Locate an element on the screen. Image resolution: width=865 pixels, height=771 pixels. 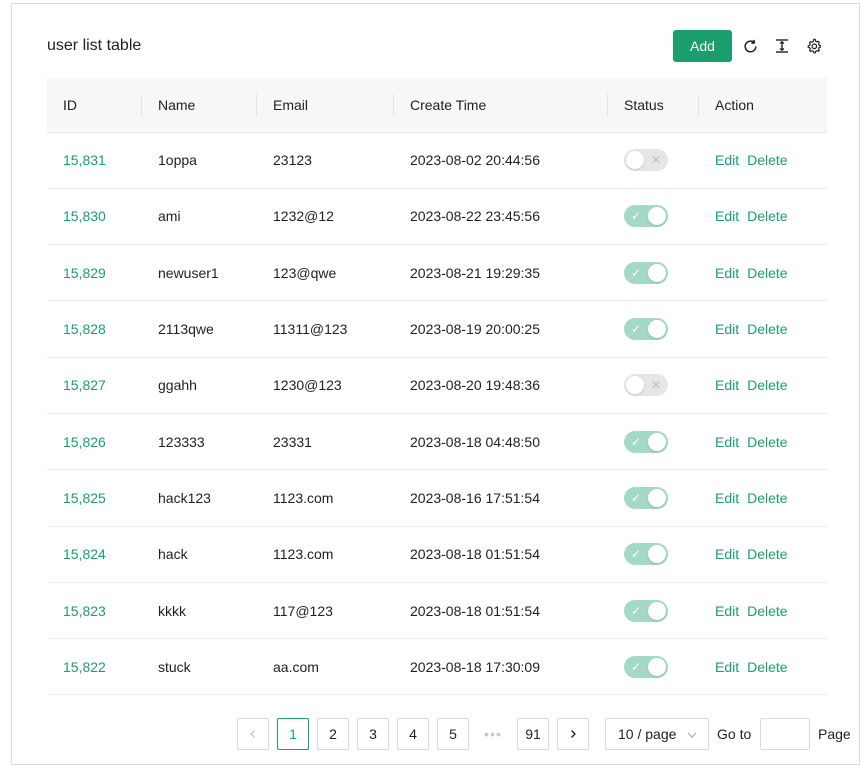
cell-name: hack is located at coordinates (199, 554).